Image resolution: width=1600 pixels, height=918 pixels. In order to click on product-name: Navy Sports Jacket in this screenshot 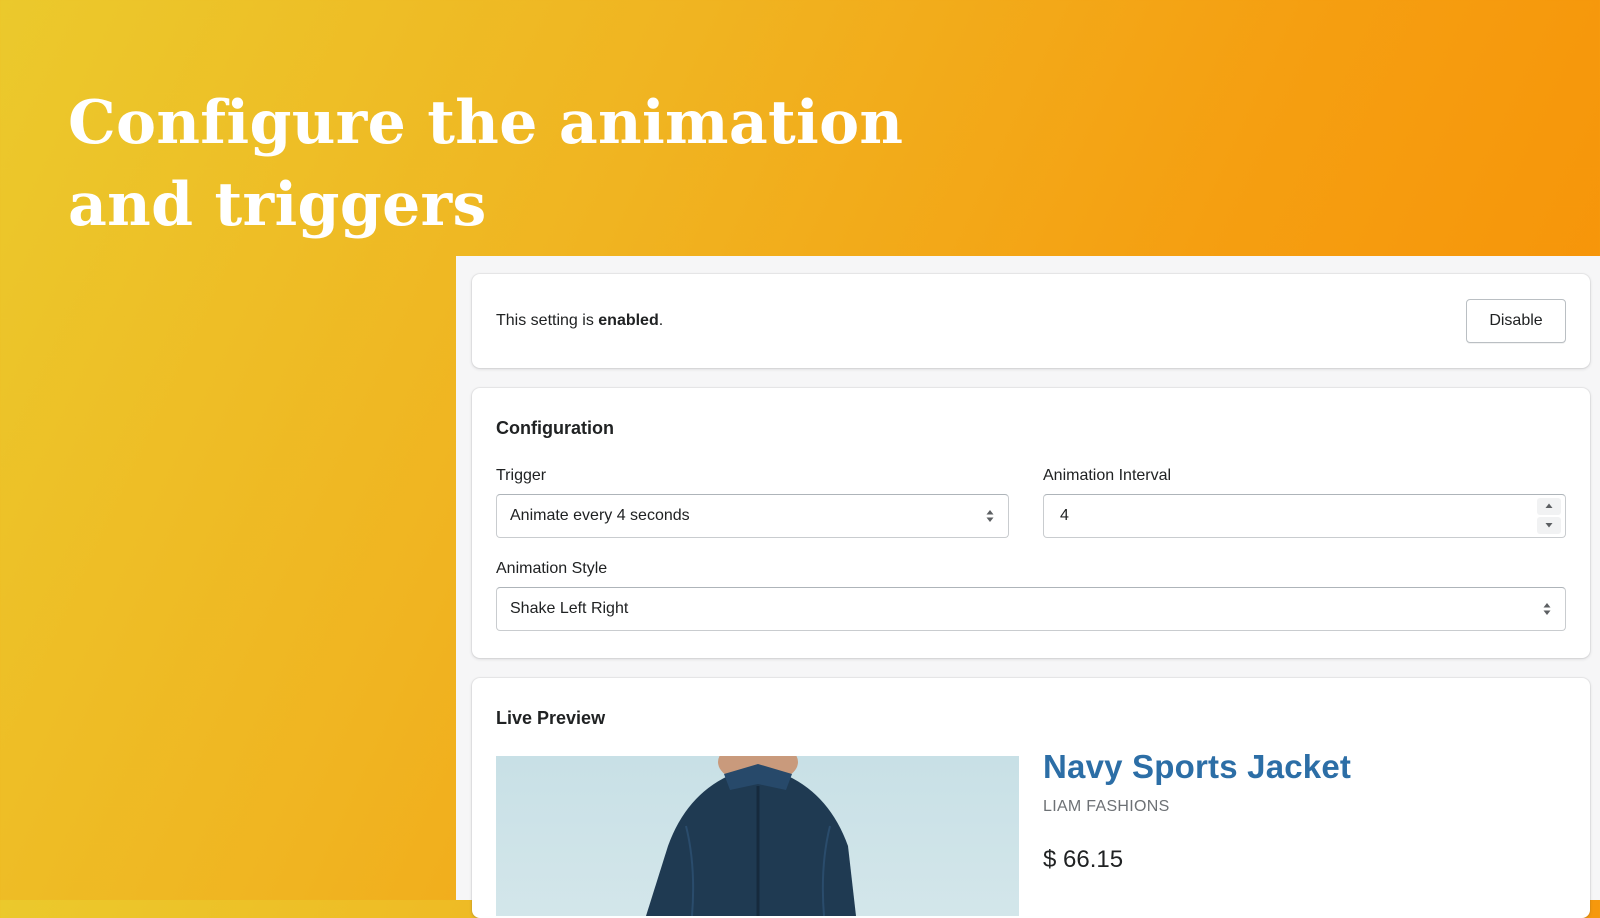, I will do `click(1197, 767)`.